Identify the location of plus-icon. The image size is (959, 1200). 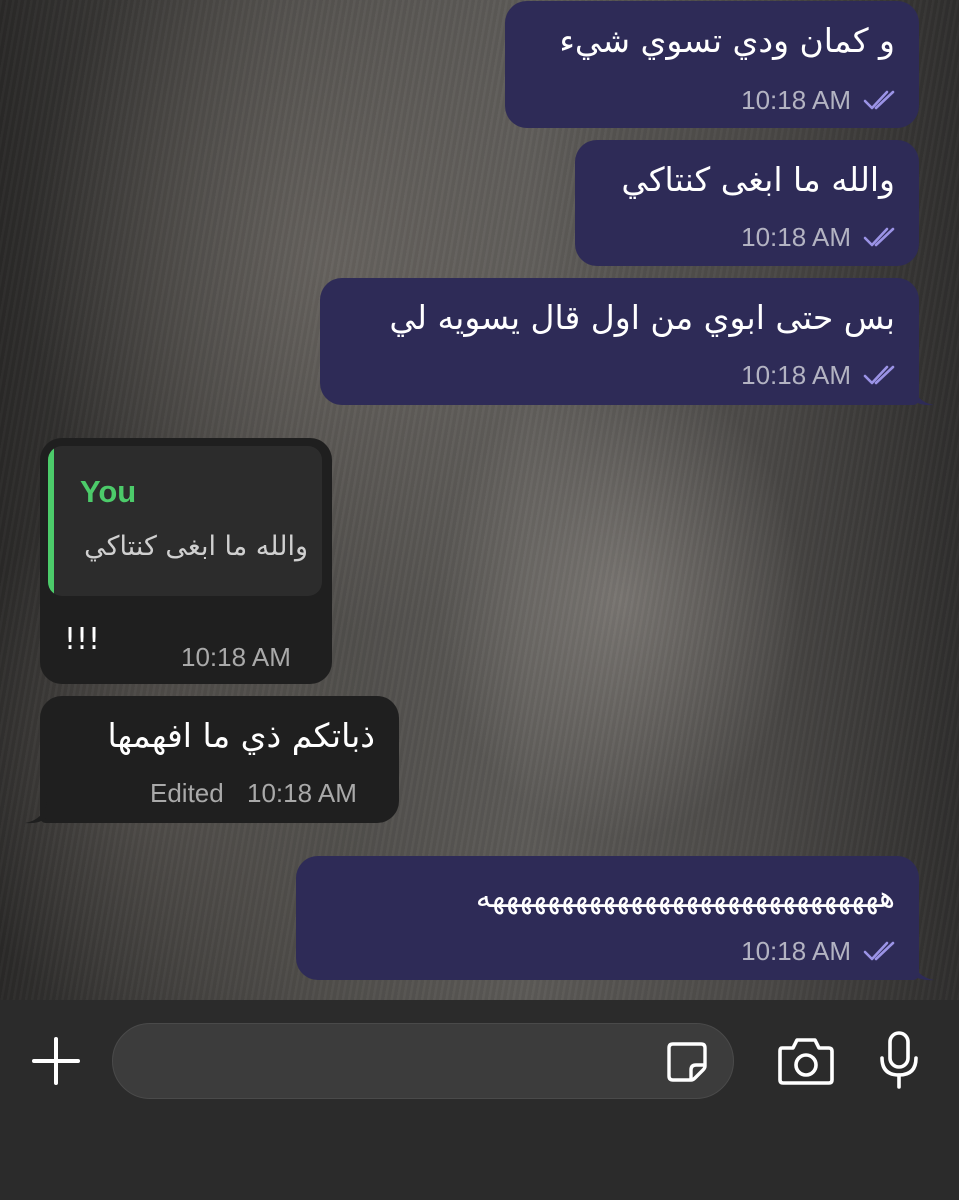
(56, 1061).